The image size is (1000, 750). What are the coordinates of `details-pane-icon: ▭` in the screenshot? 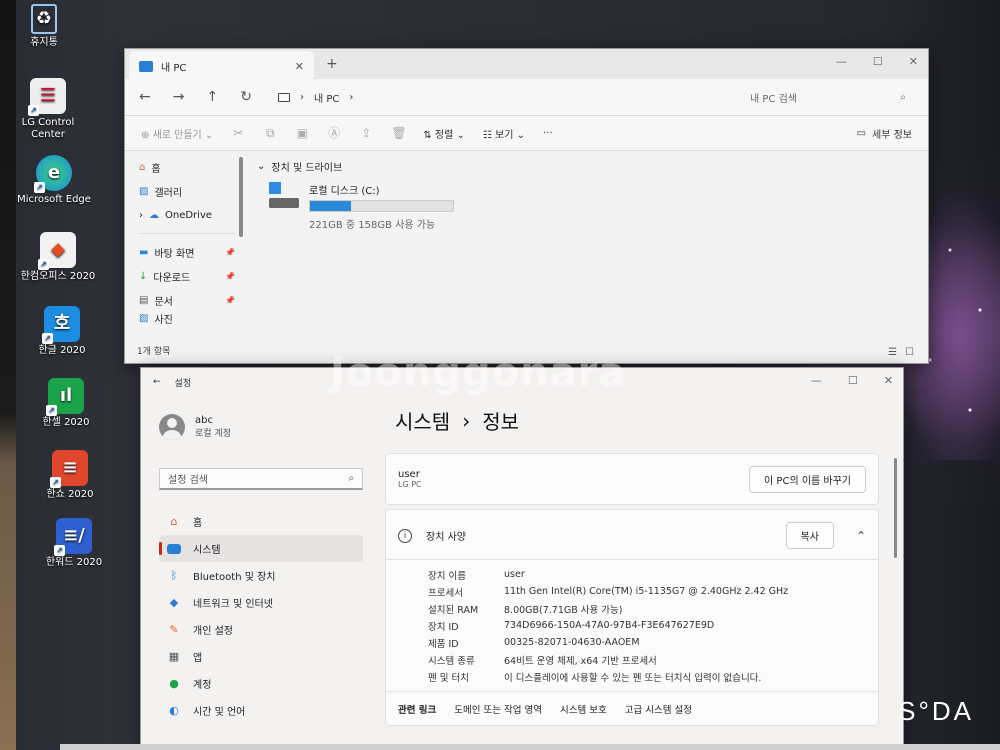 It's located at (861, 133).